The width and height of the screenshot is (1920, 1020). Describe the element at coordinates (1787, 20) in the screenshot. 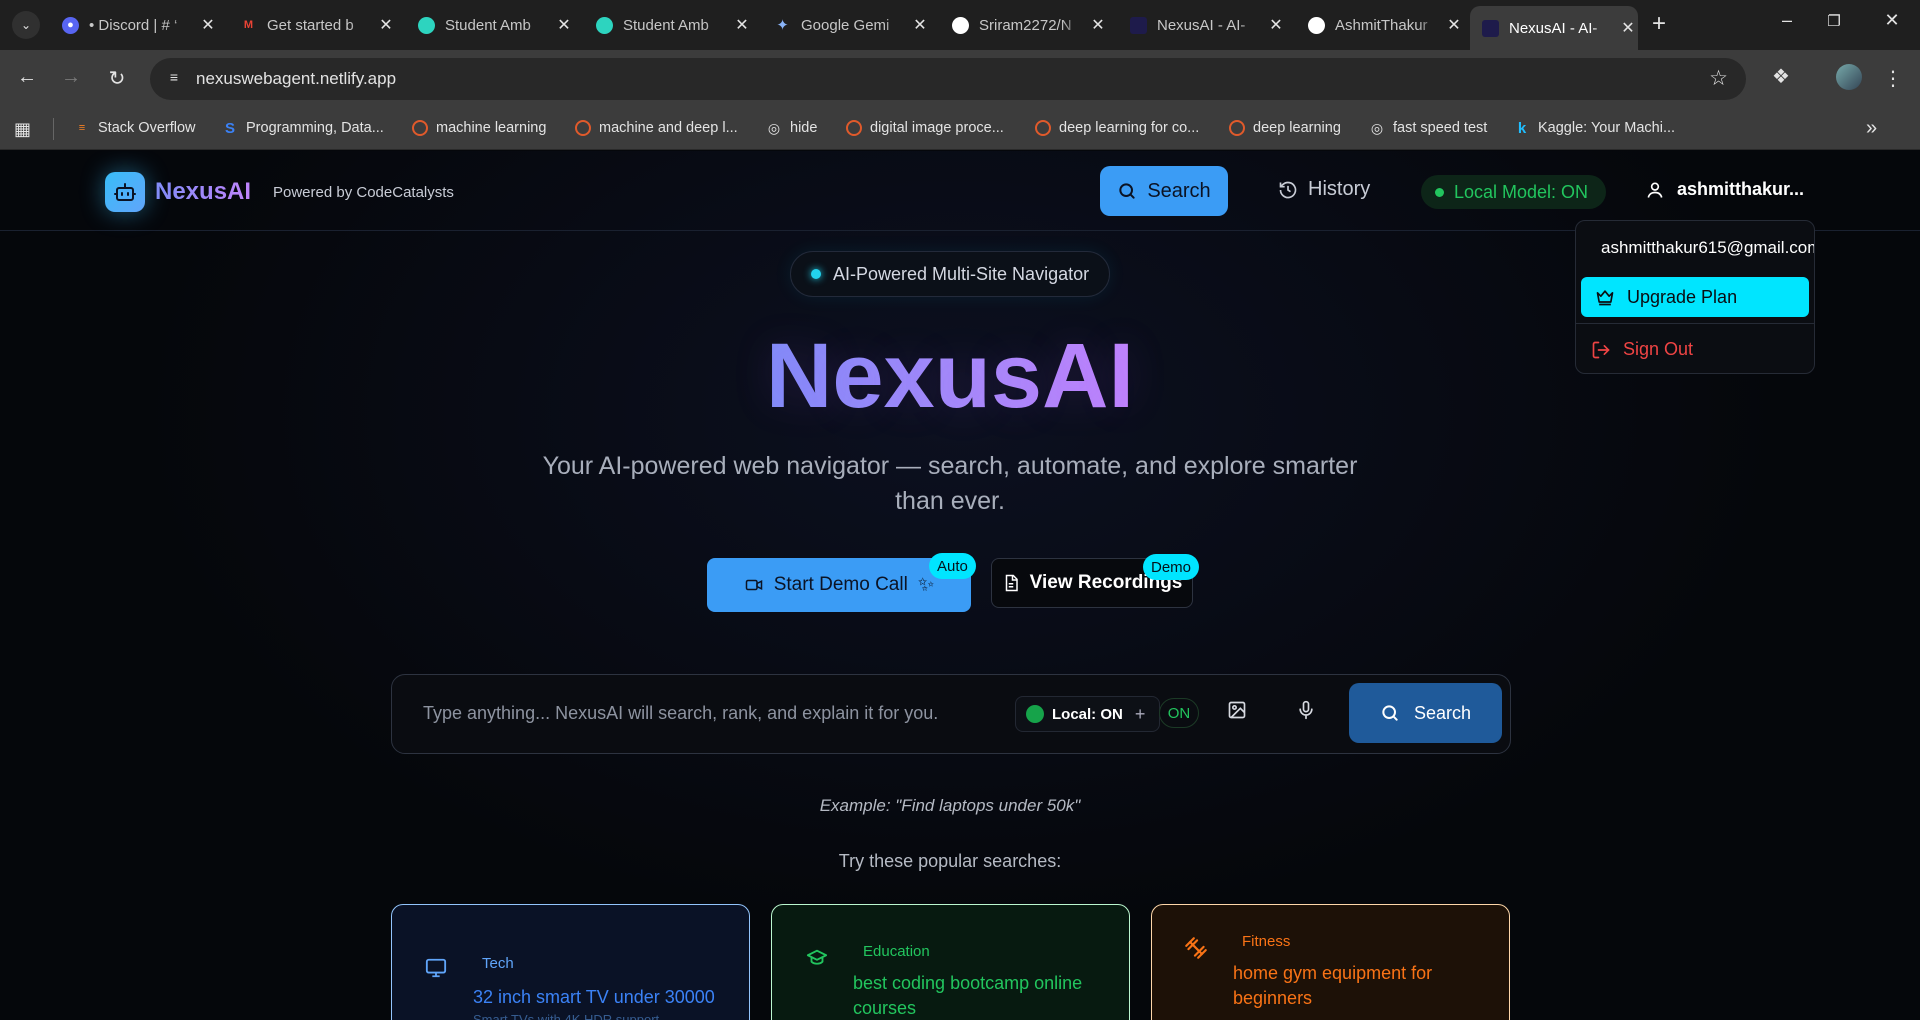

I see `minimize-icon: –` at that location.